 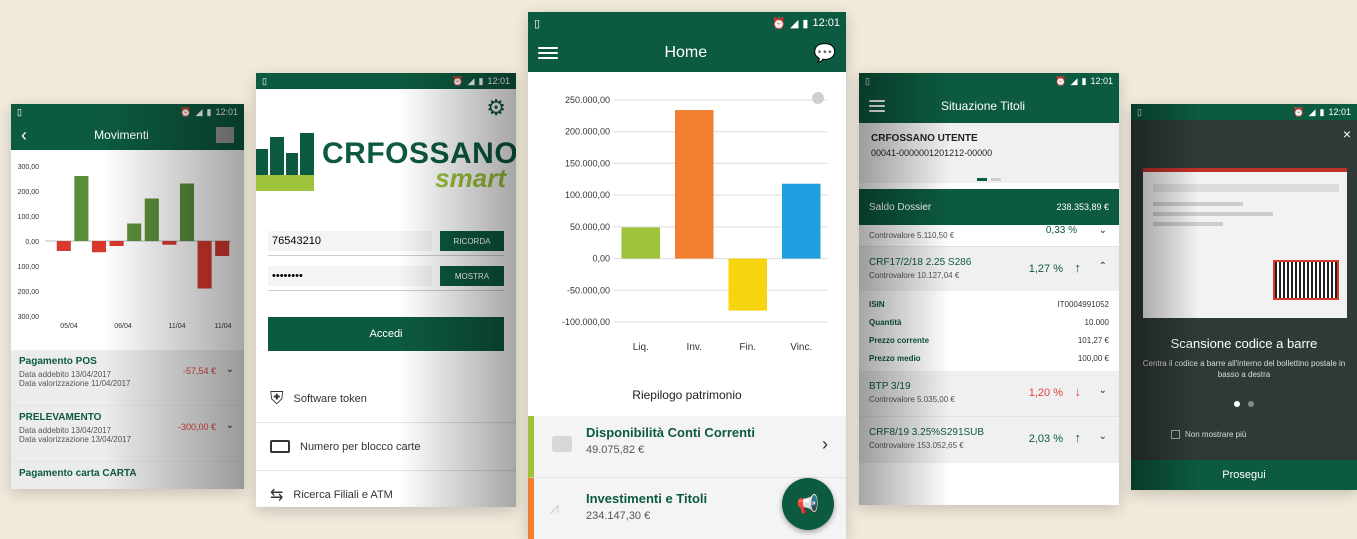 What do you see at coordinates (75, 439) in the screenshot?
I see `item-date: Data valorizzazione 13/04/2017` at bounding box center [75, 439].